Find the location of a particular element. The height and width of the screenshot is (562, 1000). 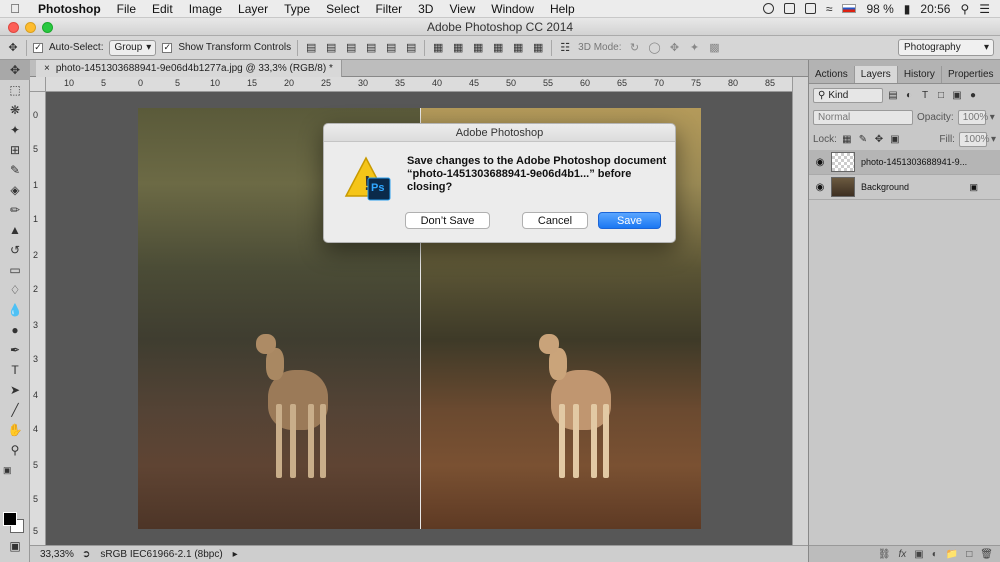

lock-image-icon: ✎ is located at coordinates (863, 139).